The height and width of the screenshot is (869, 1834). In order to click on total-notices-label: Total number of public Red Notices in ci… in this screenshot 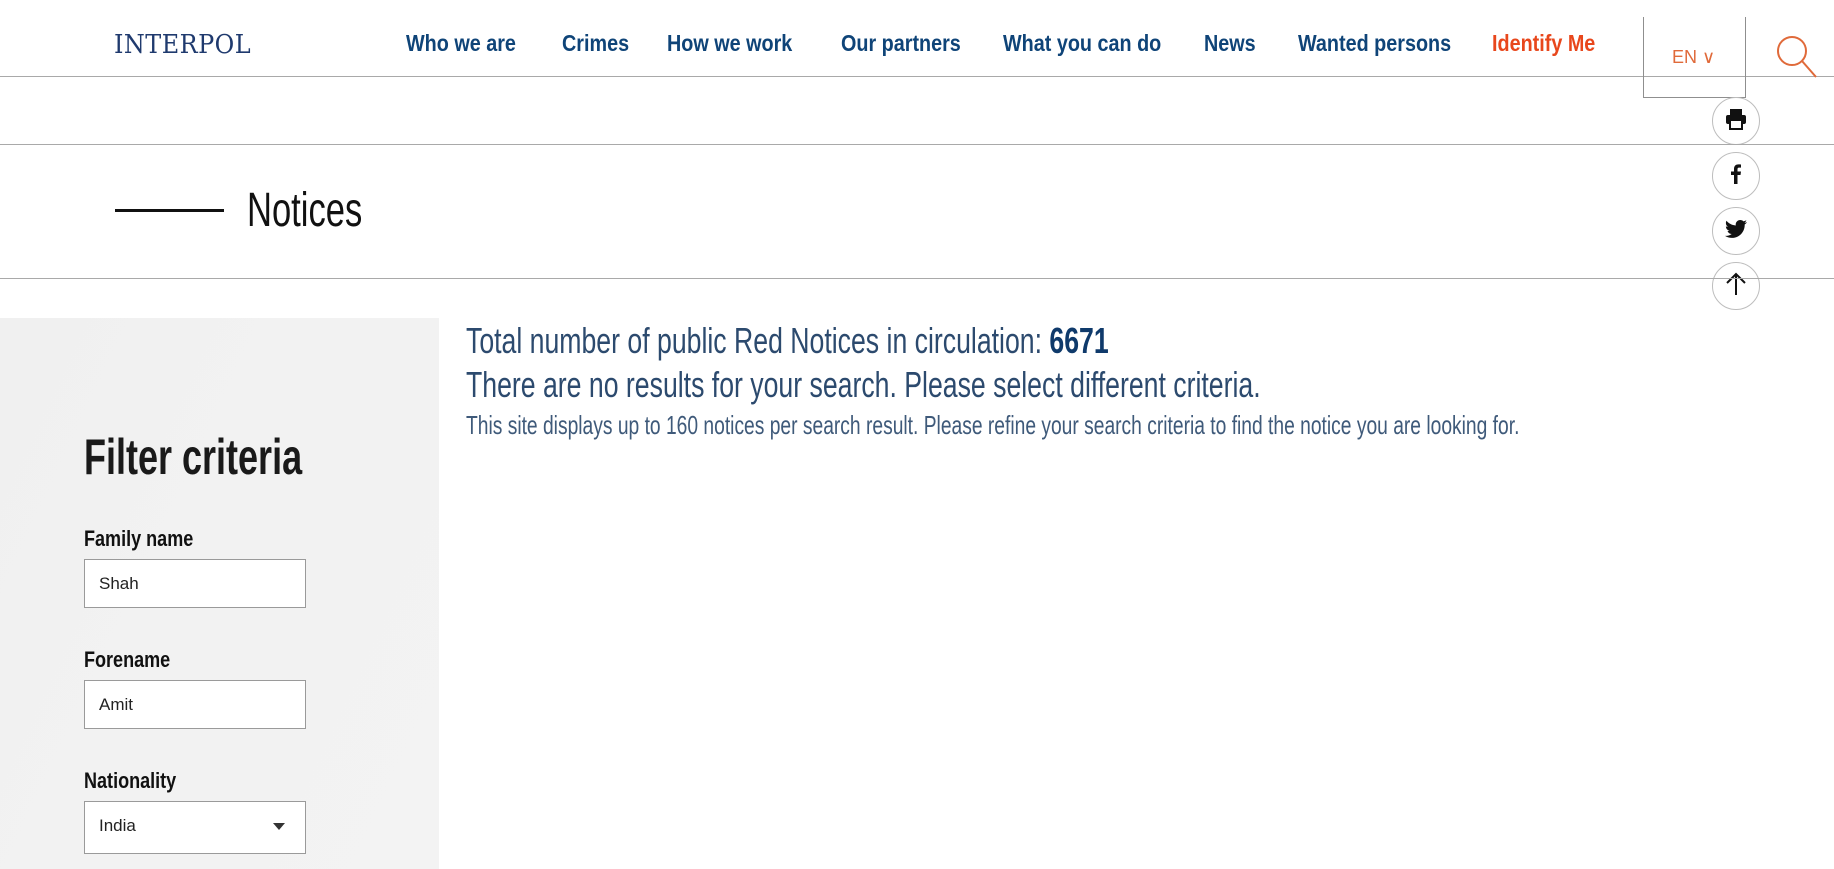, I will do `click(758, 340)`.